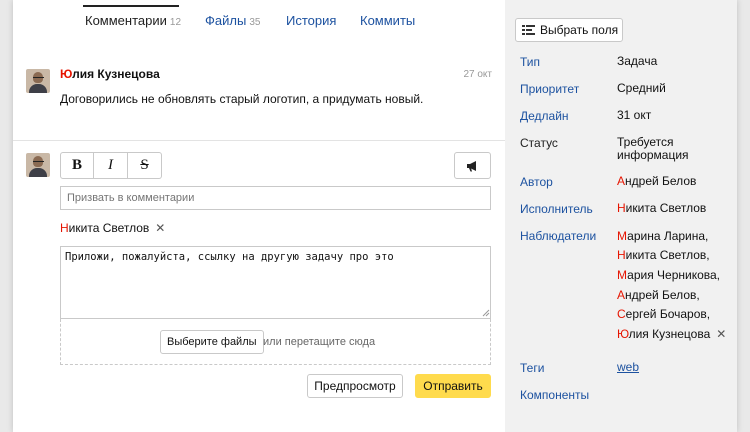 Image resolution: width=750 pixels, height=432 pixels. What do you see at coordinates (259, 140) in the screenshot?
I see `divider` at bounding box center [259, 140].